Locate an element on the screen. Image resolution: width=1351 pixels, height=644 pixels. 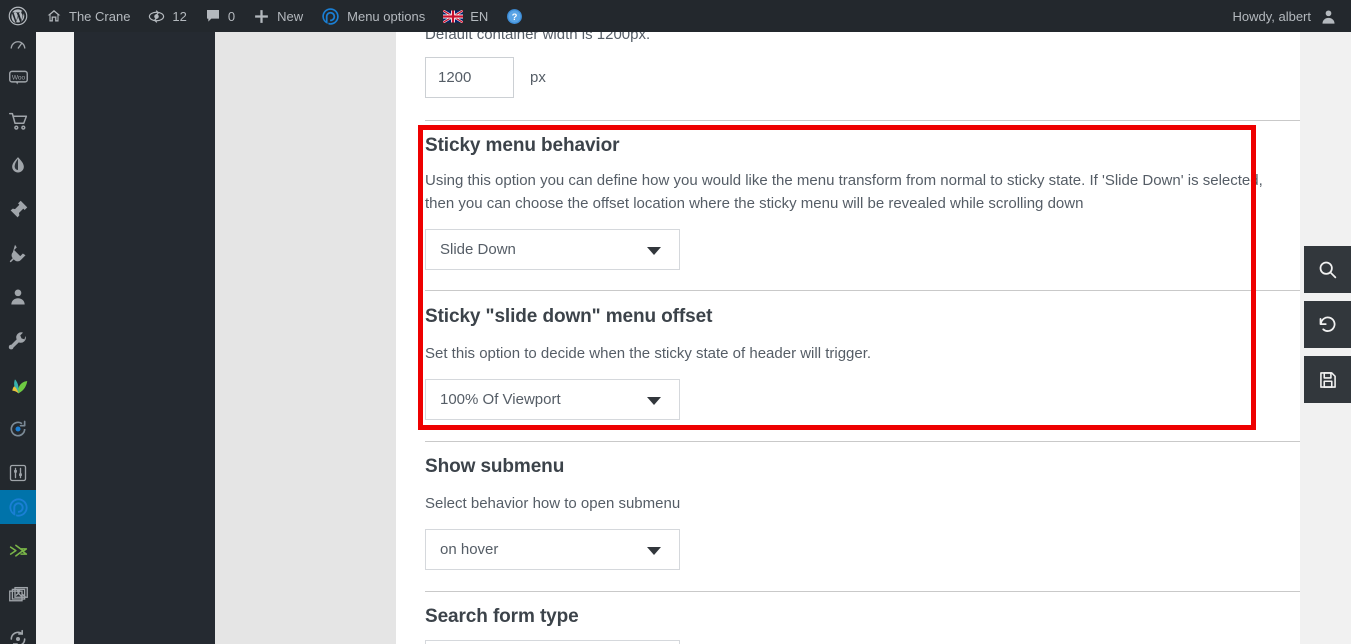
leaf-icon is located at coordinates (19, 385).